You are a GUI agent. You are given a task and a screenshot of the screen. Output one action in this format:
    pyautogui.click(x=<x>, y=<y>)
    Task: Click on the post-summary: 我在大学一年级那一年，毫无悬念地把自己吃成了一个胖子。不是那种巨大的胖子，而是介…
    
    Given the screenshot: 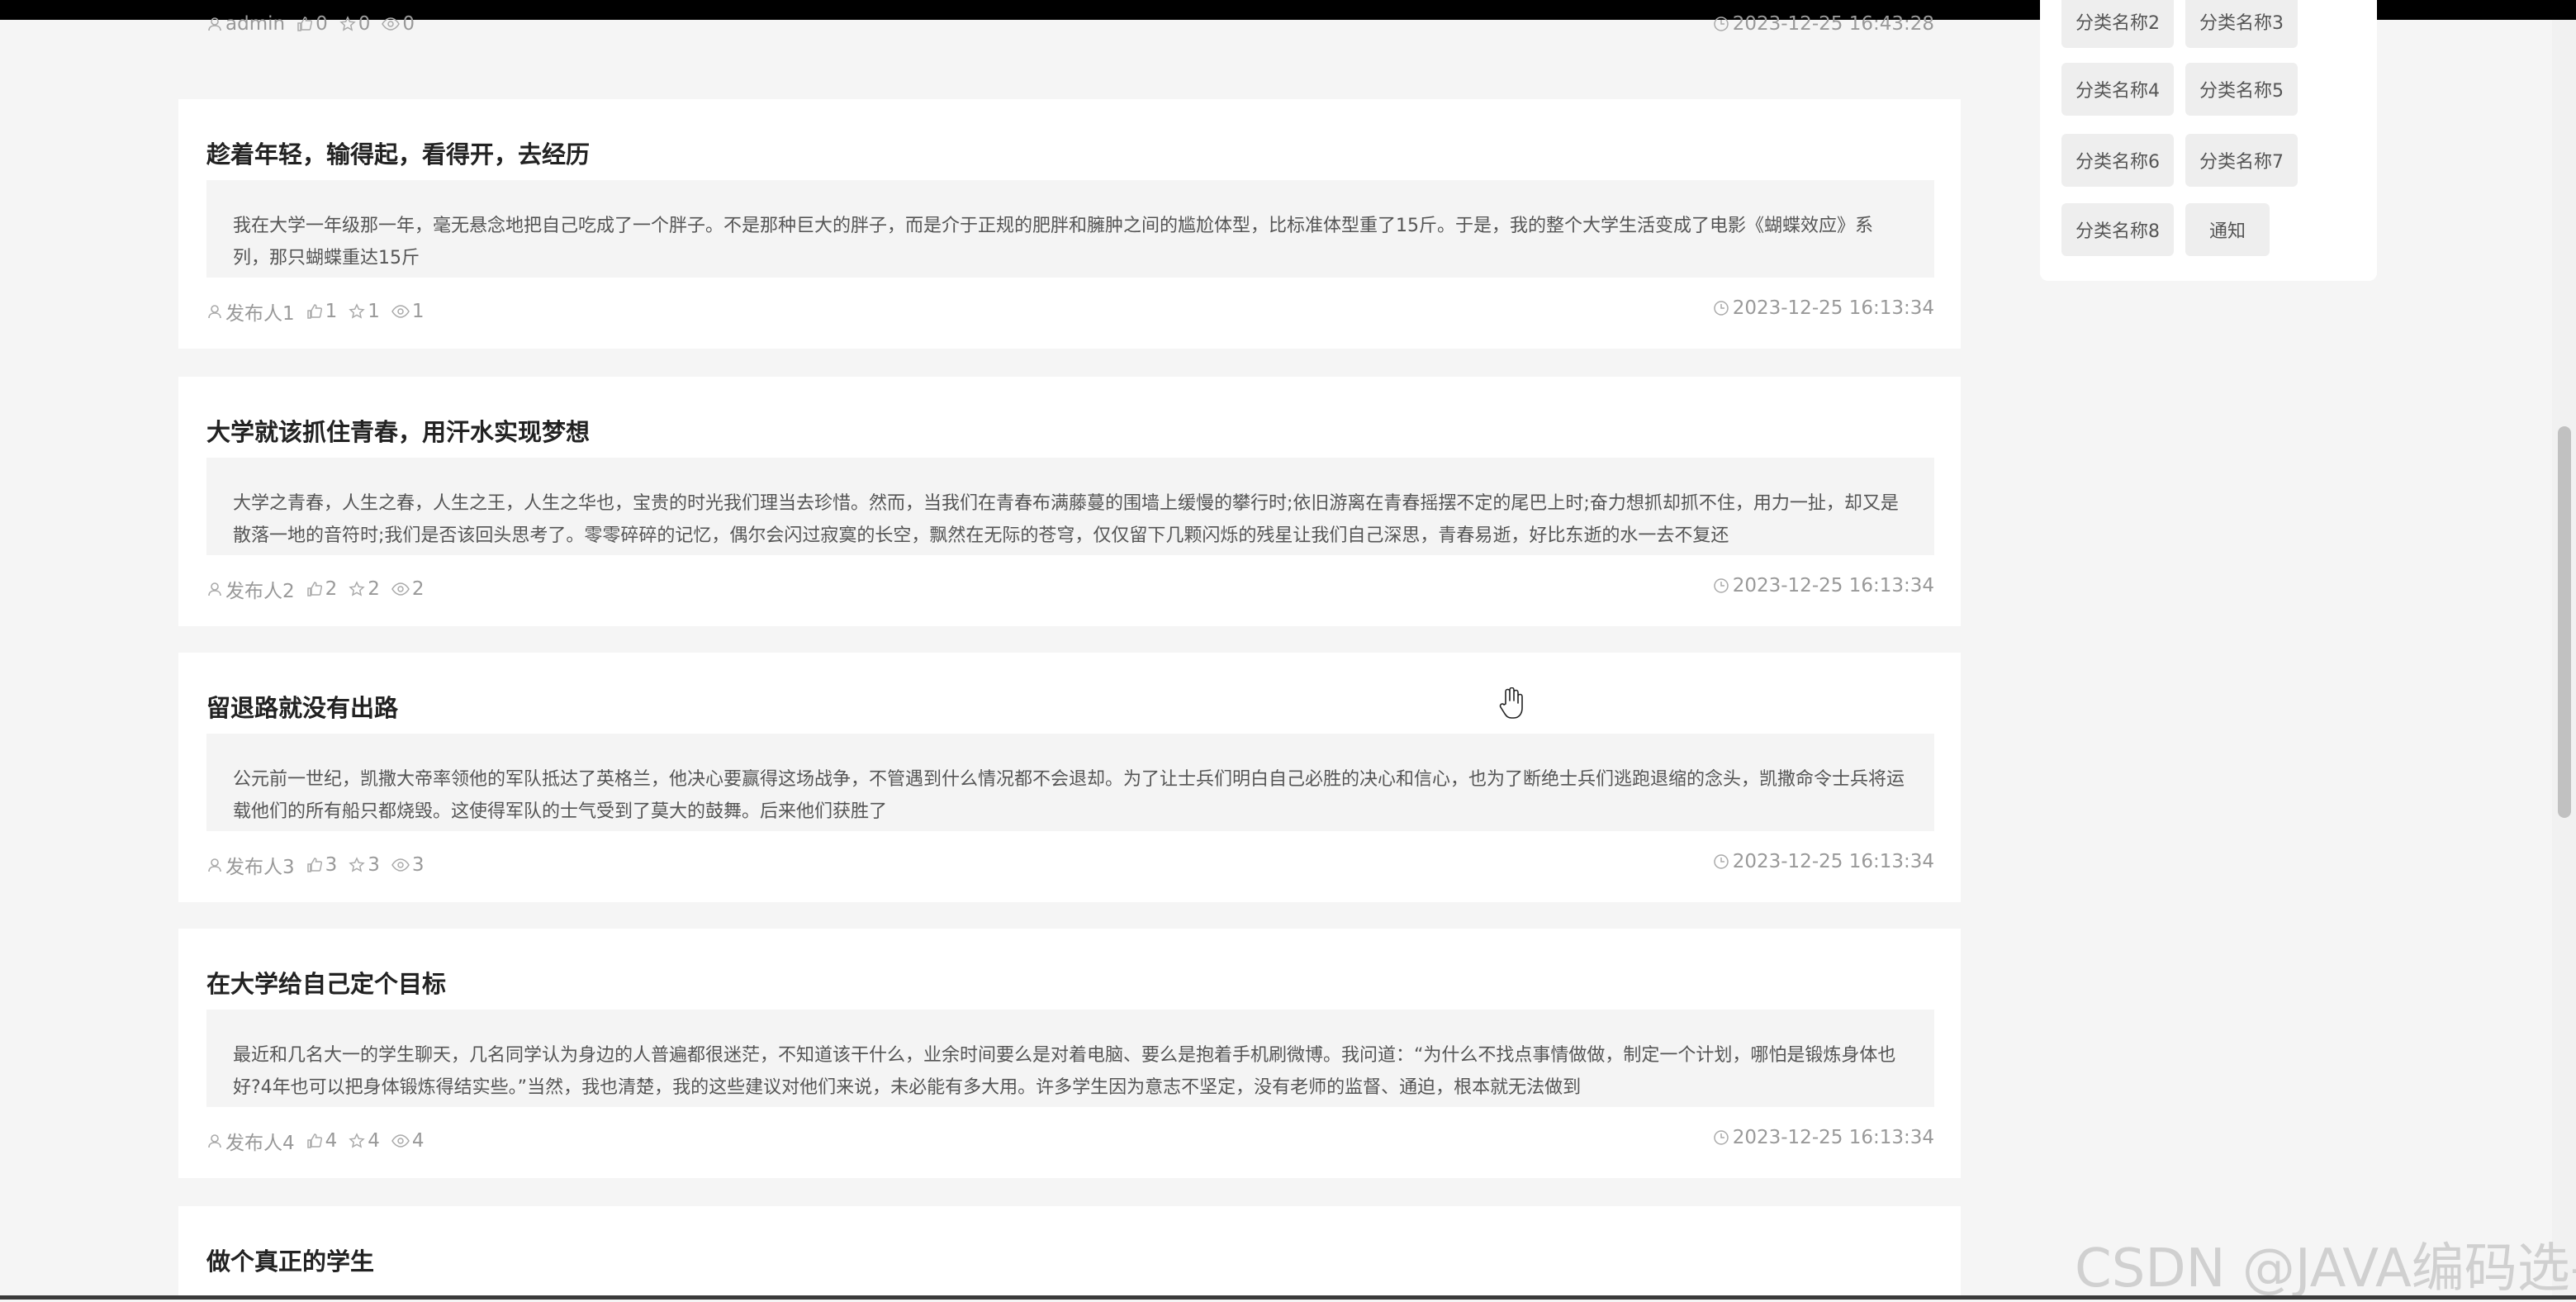 What is the action you would take?
    pyautogui.click(x=1070, y=229)
    